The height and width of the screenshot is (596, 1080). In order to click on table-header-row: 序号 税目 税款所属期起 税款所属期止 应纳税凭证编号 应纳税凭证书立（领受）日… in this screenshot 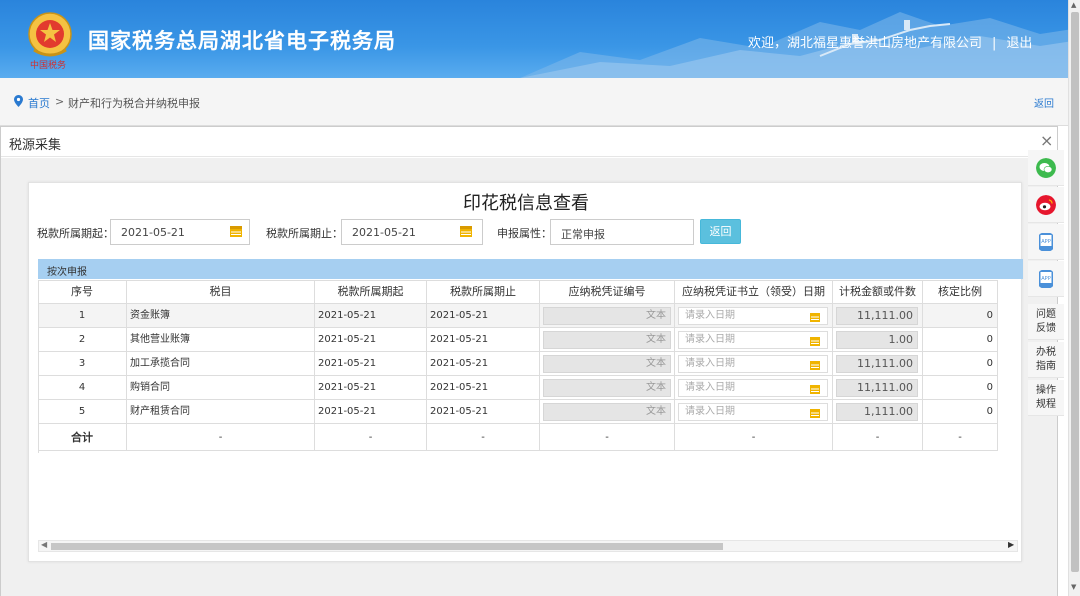, I will do `click(518, 292)`.